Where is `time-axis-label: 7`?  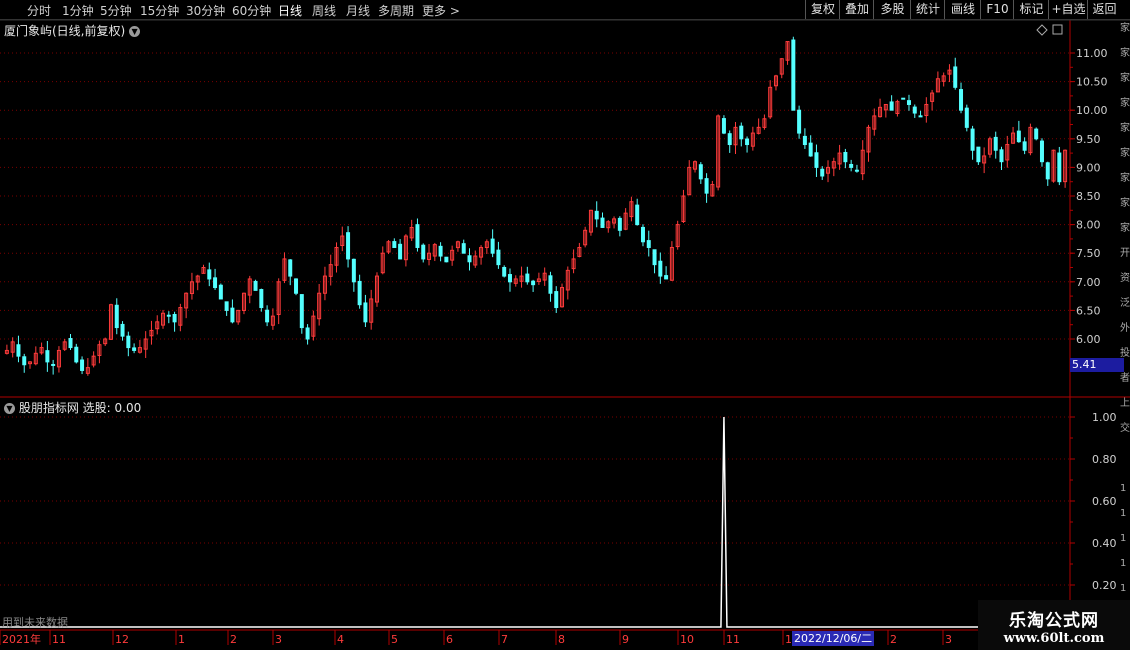
time-axis-label: 7 is located at coordinates (504, 639).